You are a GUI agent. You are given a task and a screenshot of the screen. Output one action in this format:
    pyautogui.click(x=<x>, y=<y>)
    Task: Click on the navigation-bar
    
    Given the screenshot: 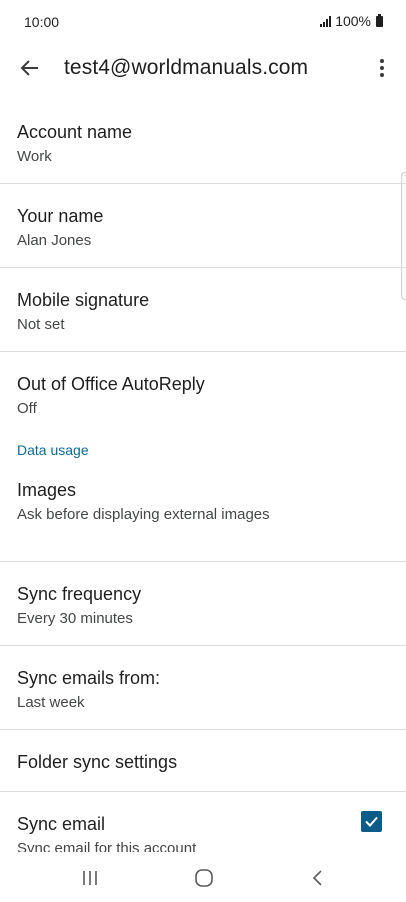 What is the action you would take?
    pyautogui.click(x=203, y=877)
    